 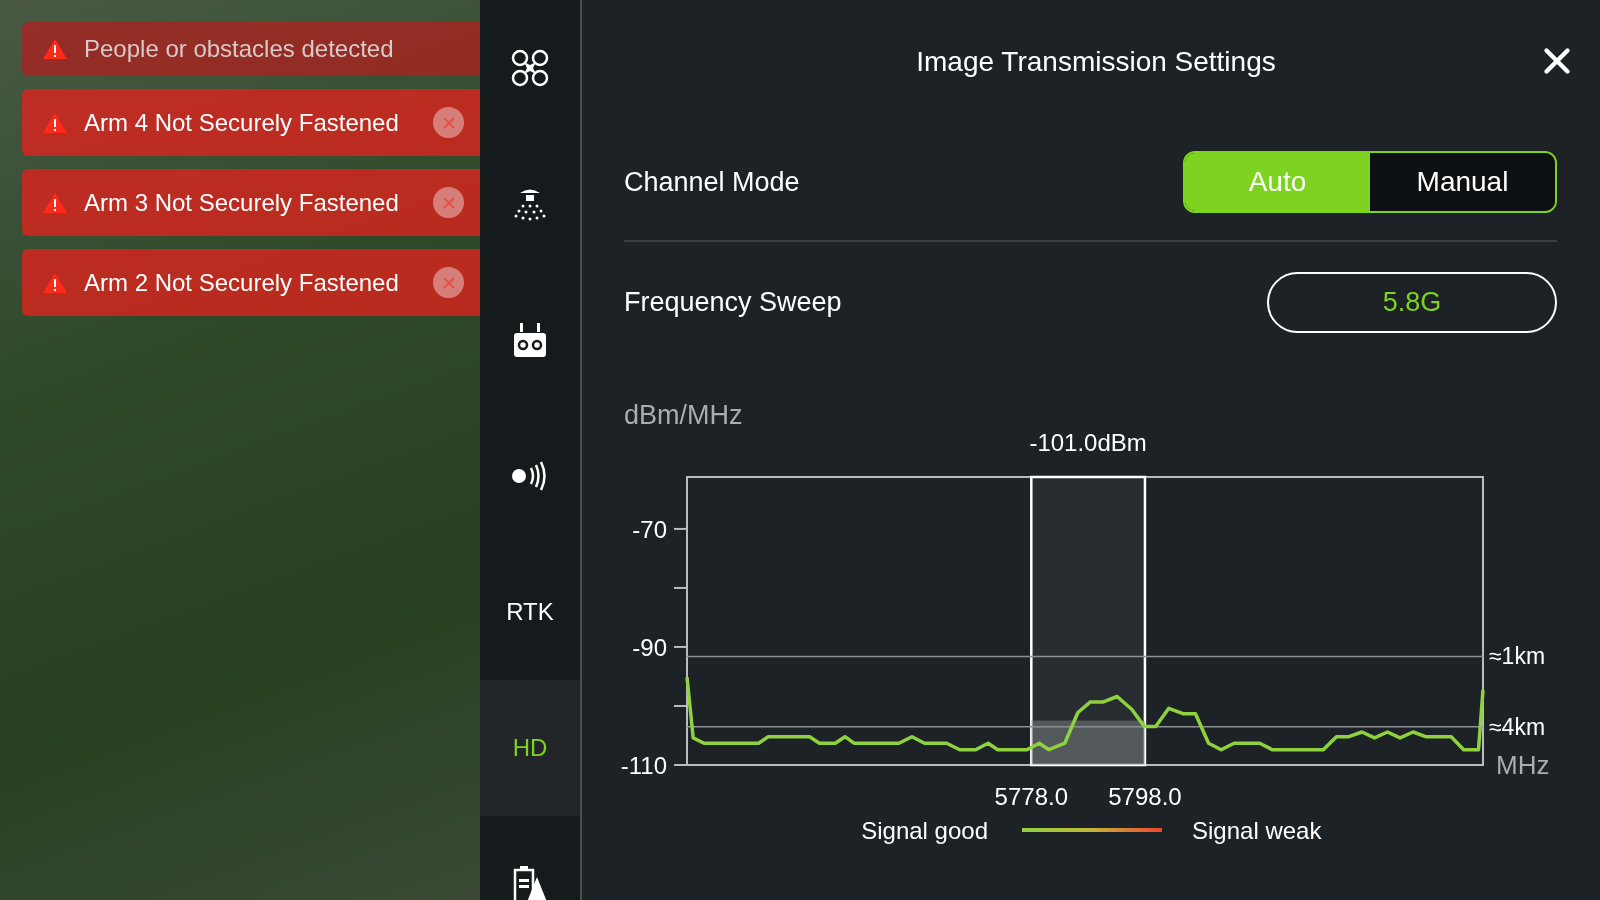 I want to click on battery-icon, so click(x=530, y=882).